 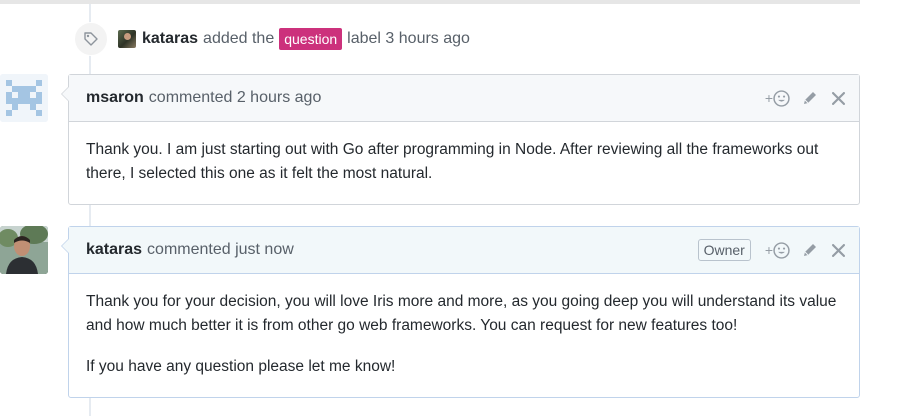 What do you see at coordinates (464, 98) in the screenshot?
I see `comment-header: msaron commented 2 hours ago +` at bounding box center [464, 98].